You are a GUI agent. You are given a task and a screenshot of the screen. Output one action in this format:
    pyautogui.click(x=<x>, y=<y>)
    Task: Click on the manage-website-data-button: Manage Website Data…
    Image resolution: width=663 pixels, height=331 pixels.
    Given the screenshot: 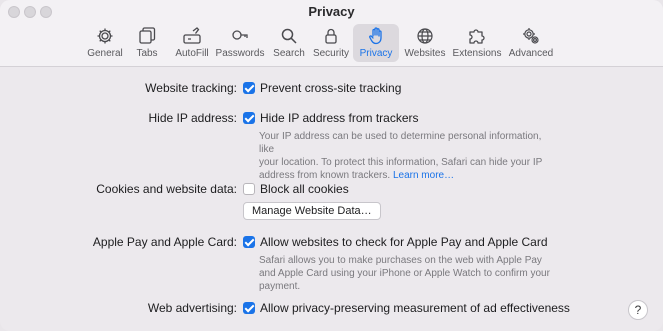 What is the action you would take?
    pyautogui.click(x=312, y=211)
    